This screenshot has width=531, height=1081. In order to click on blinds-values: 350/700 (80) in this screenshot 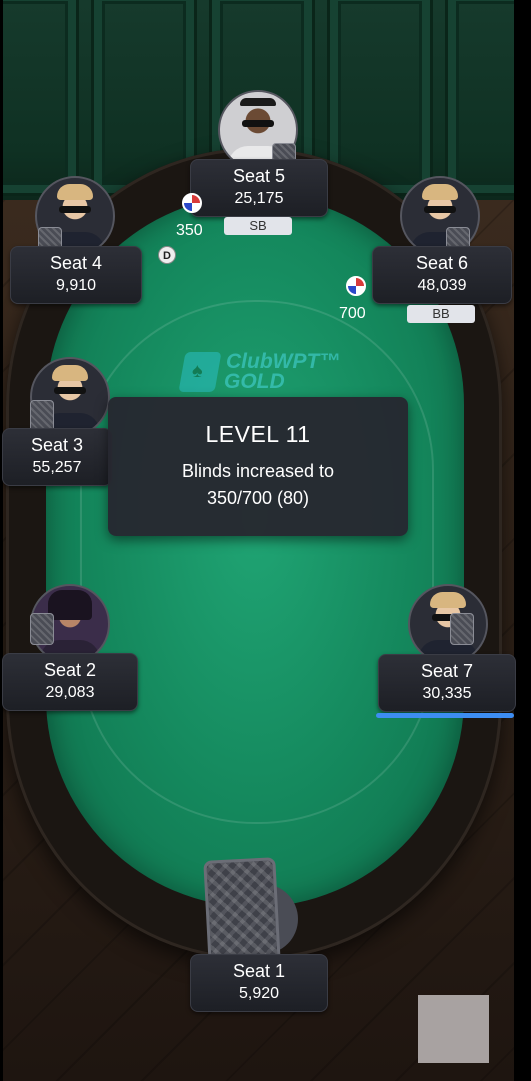, I will do `click(258, 498)`.